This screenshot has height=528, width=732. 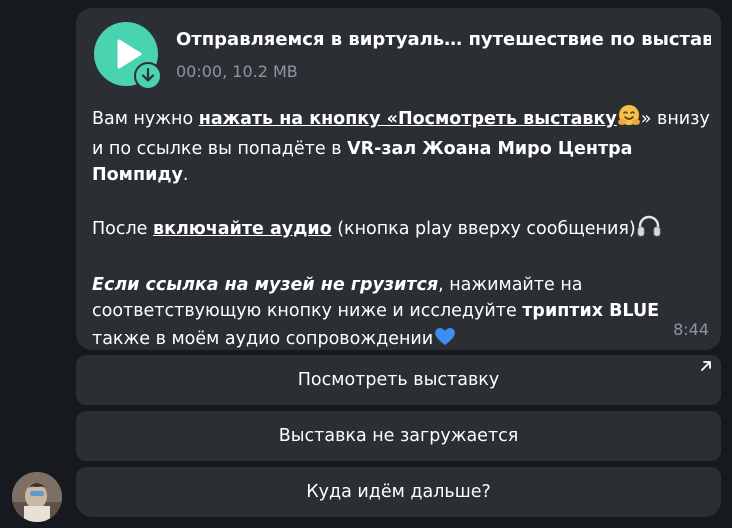 What do you see at coordinates (691, 329) in the screenshot?
I see `message-time: 8:44` at bounding box center [691, 329].